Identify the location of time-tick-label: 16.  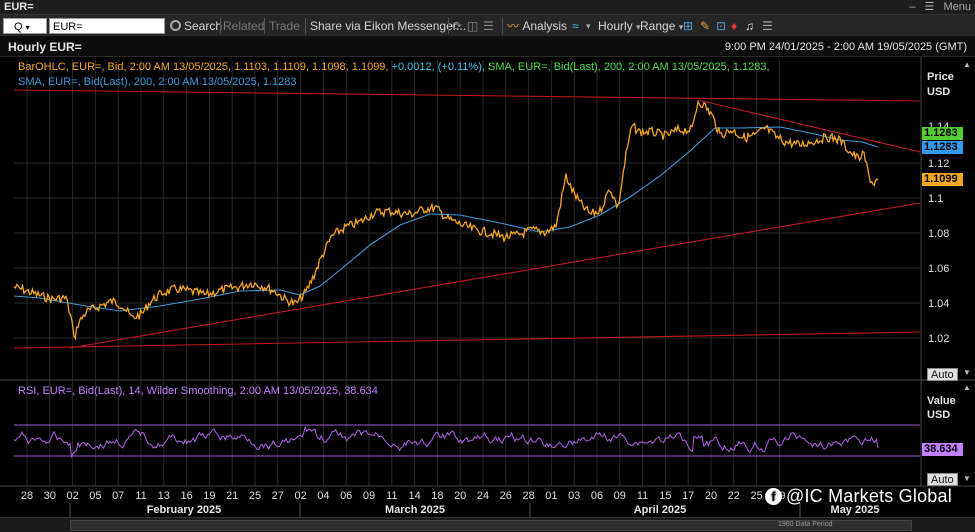
(186, 496).